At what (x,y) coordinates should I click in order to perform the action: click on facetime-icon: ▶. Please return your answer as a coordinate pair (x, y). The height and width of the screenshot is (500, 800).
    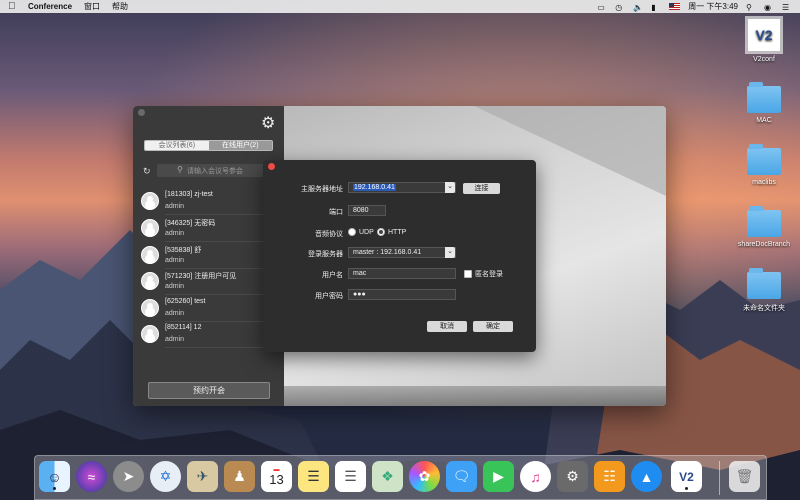
    Looking at the image, I should click on (498, 476).